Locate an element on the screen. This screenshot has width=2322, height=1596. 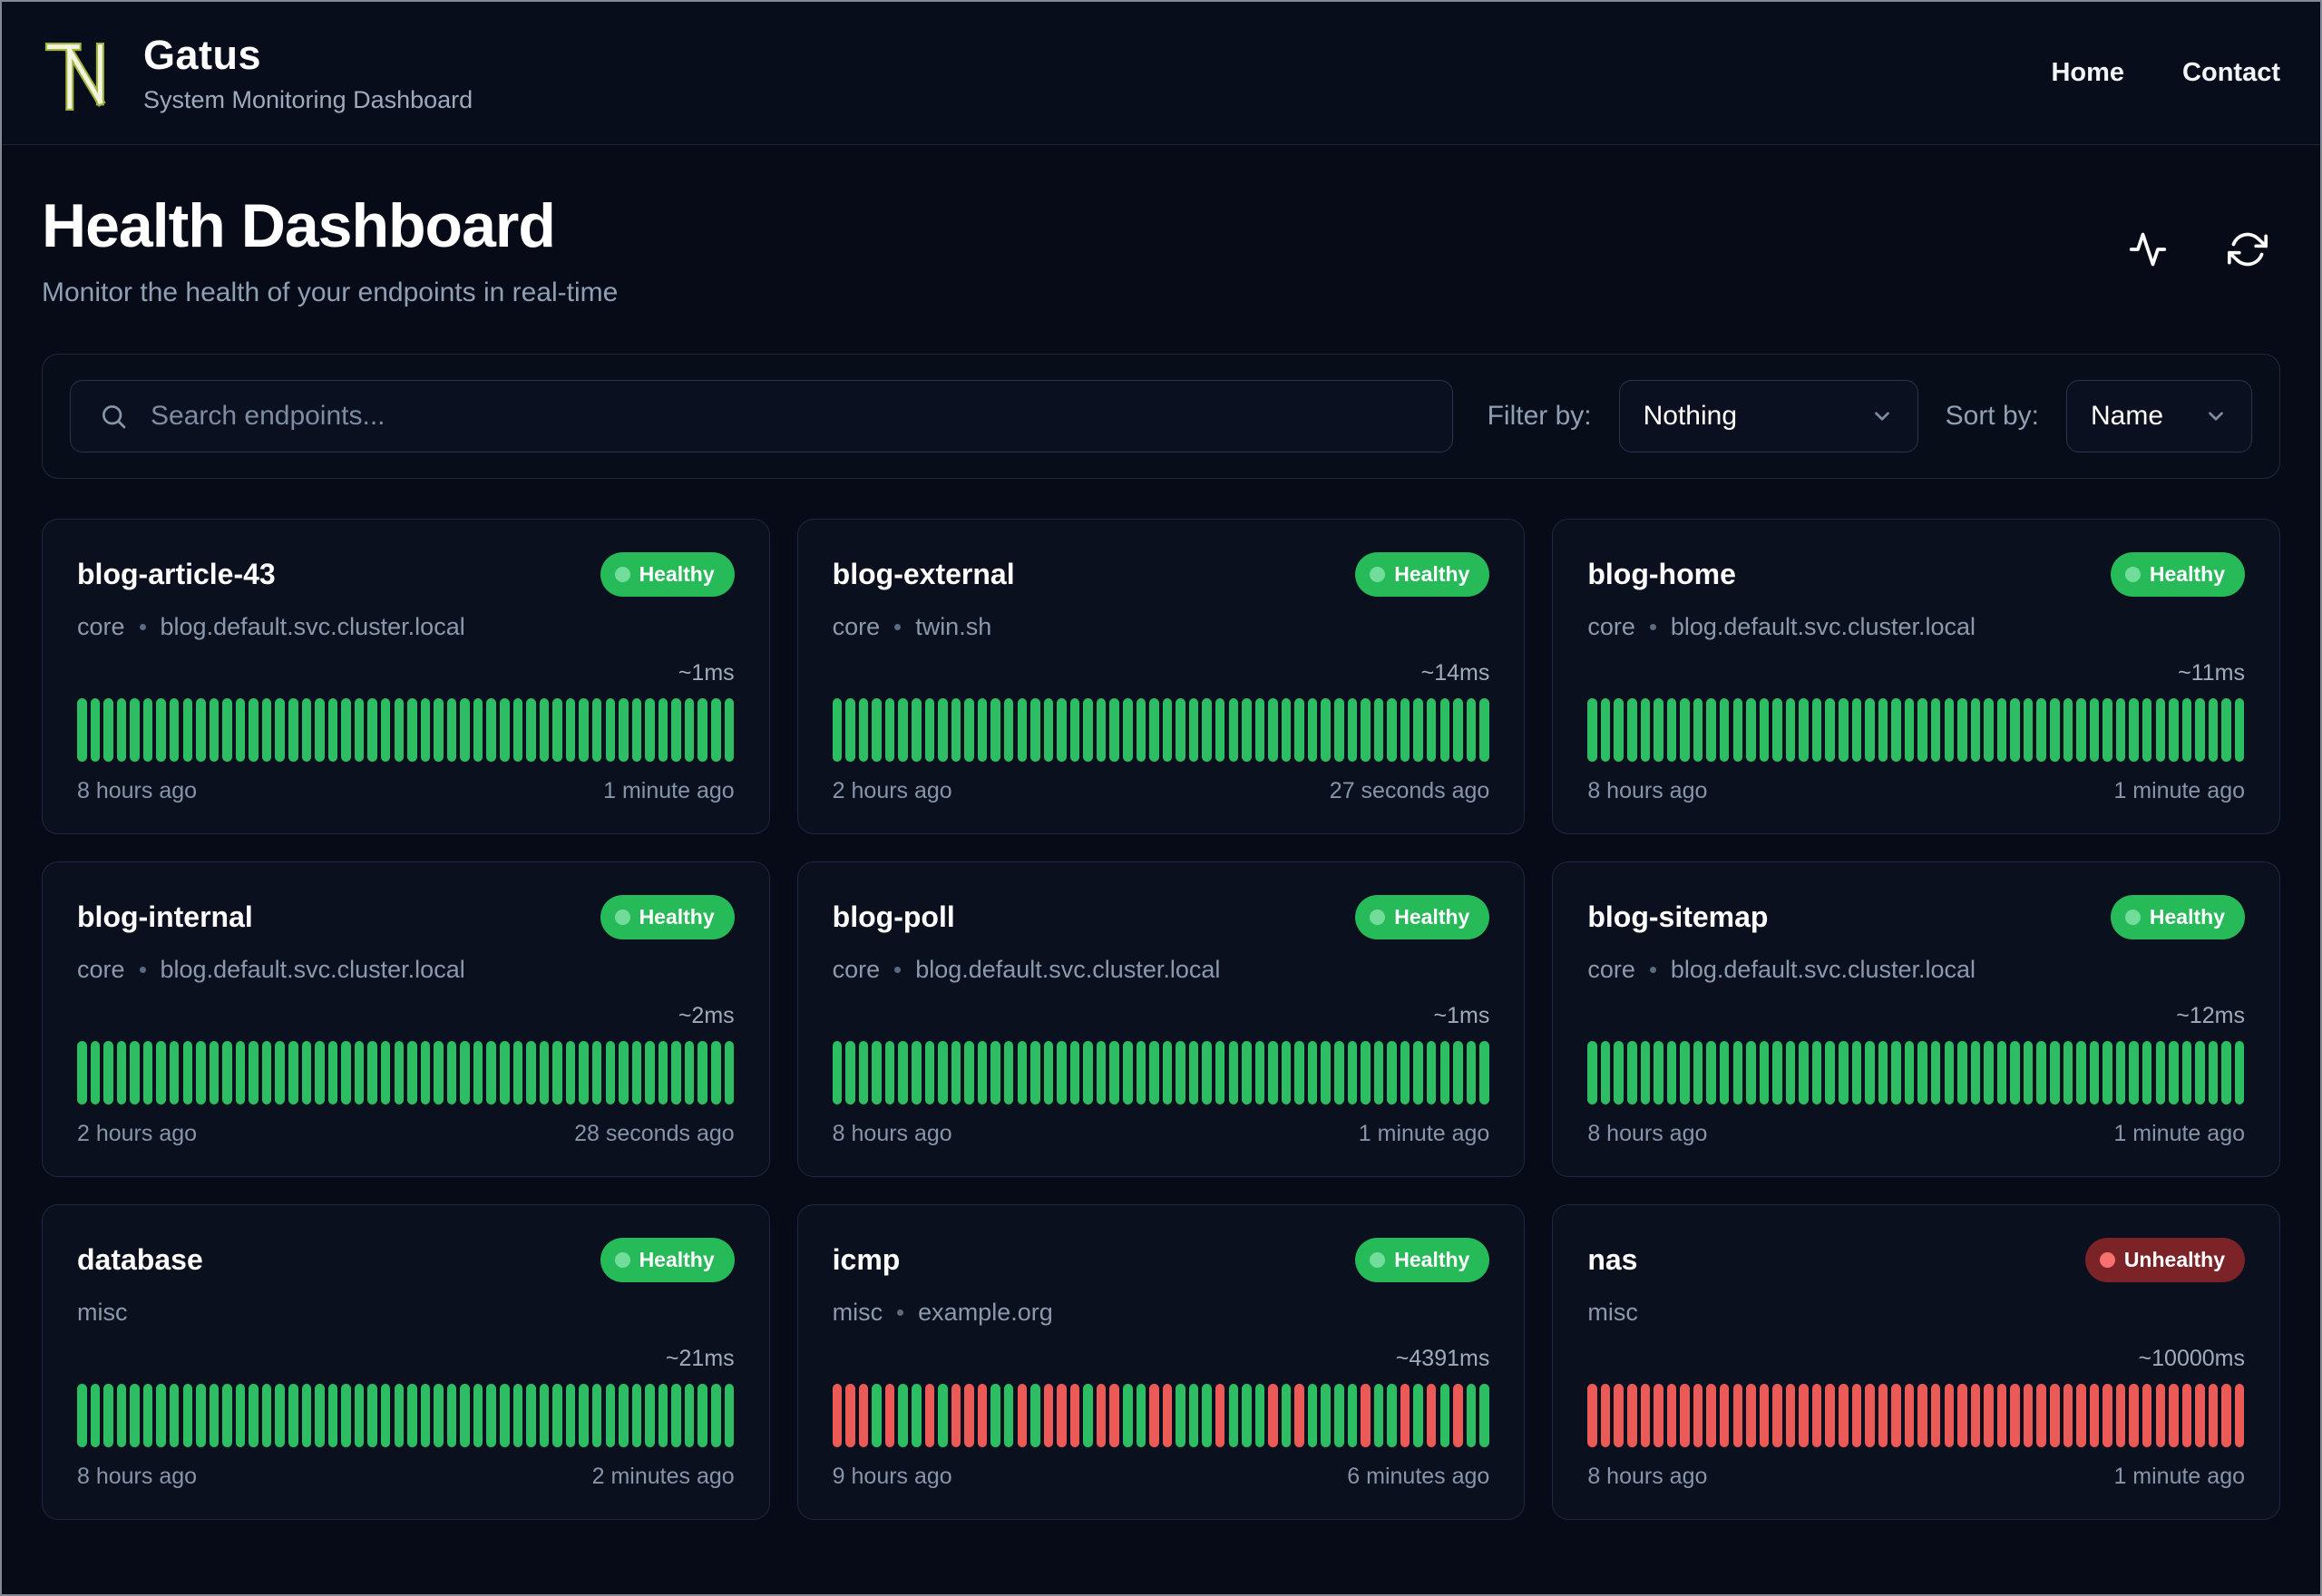
latency-value: ~12ms is located at coordinates (2210, 1015).